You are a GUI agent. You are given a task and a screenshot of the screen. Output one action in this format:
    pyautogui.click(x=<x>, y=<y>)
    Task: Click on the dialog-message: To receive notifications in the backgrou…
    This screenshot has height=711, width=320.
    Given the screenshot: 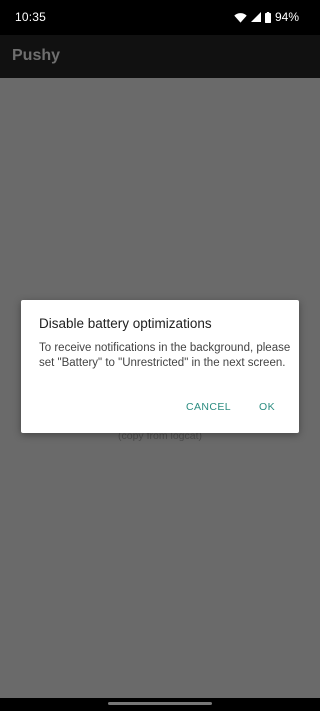 What is the action you would take?
    pyautogui.click(x=165, y=355)
    